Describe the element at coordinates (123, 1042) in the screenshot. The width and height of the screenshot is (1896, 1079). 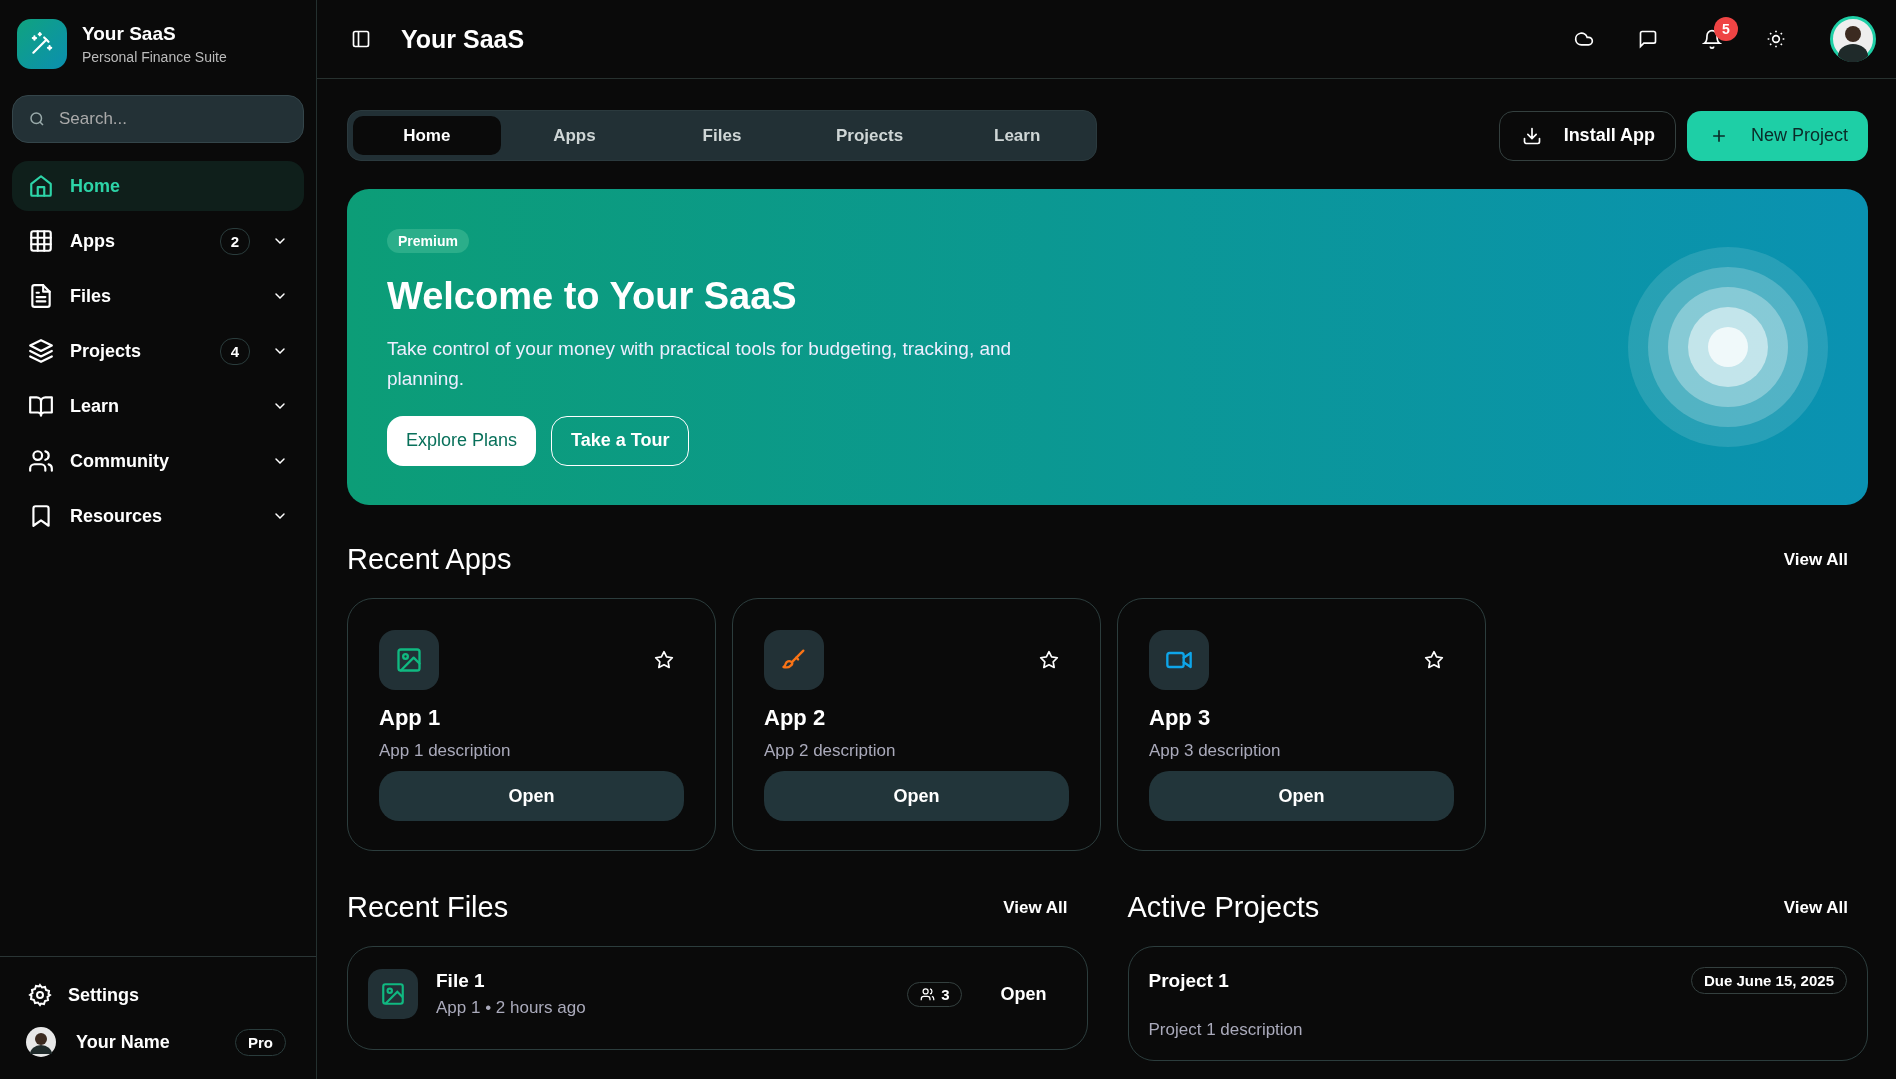
I see `user-name: Your Name` at that location.